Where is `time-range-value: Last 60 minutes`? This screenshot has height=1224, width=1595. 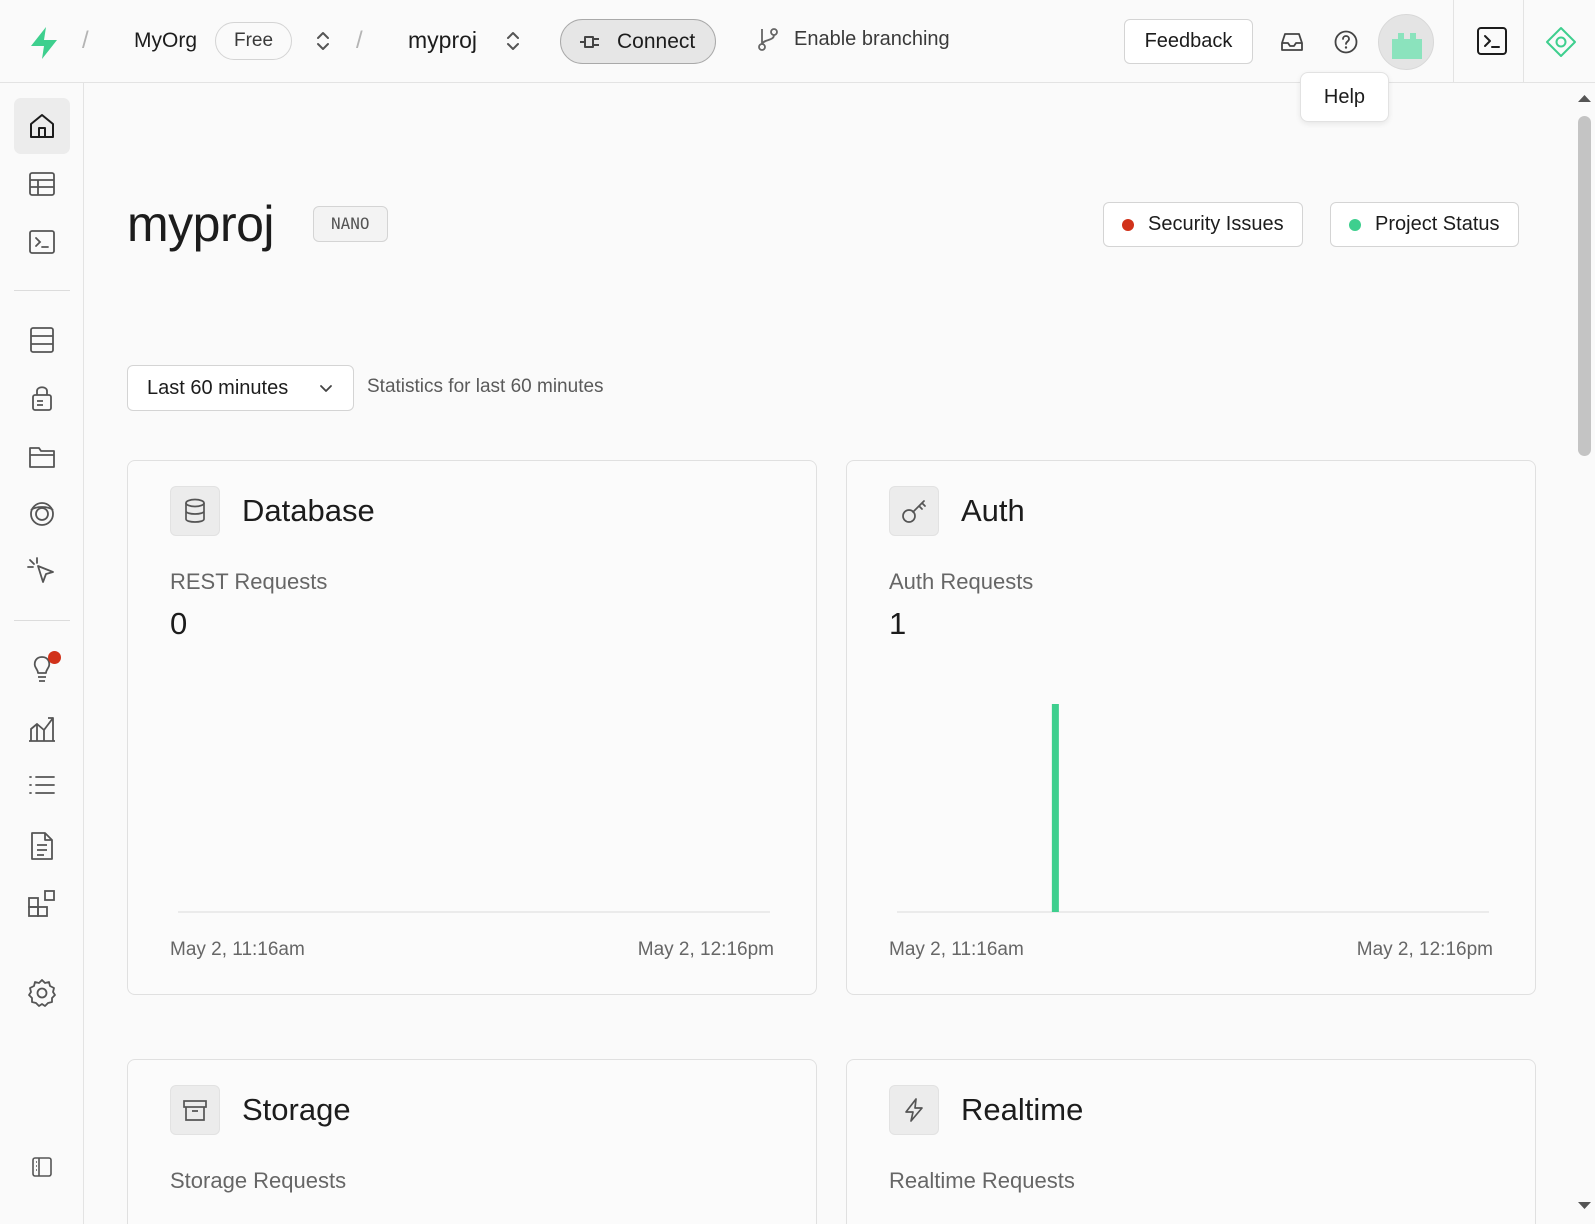
time-range-value: Last 60 minutes is located at coordinates (218, 387).